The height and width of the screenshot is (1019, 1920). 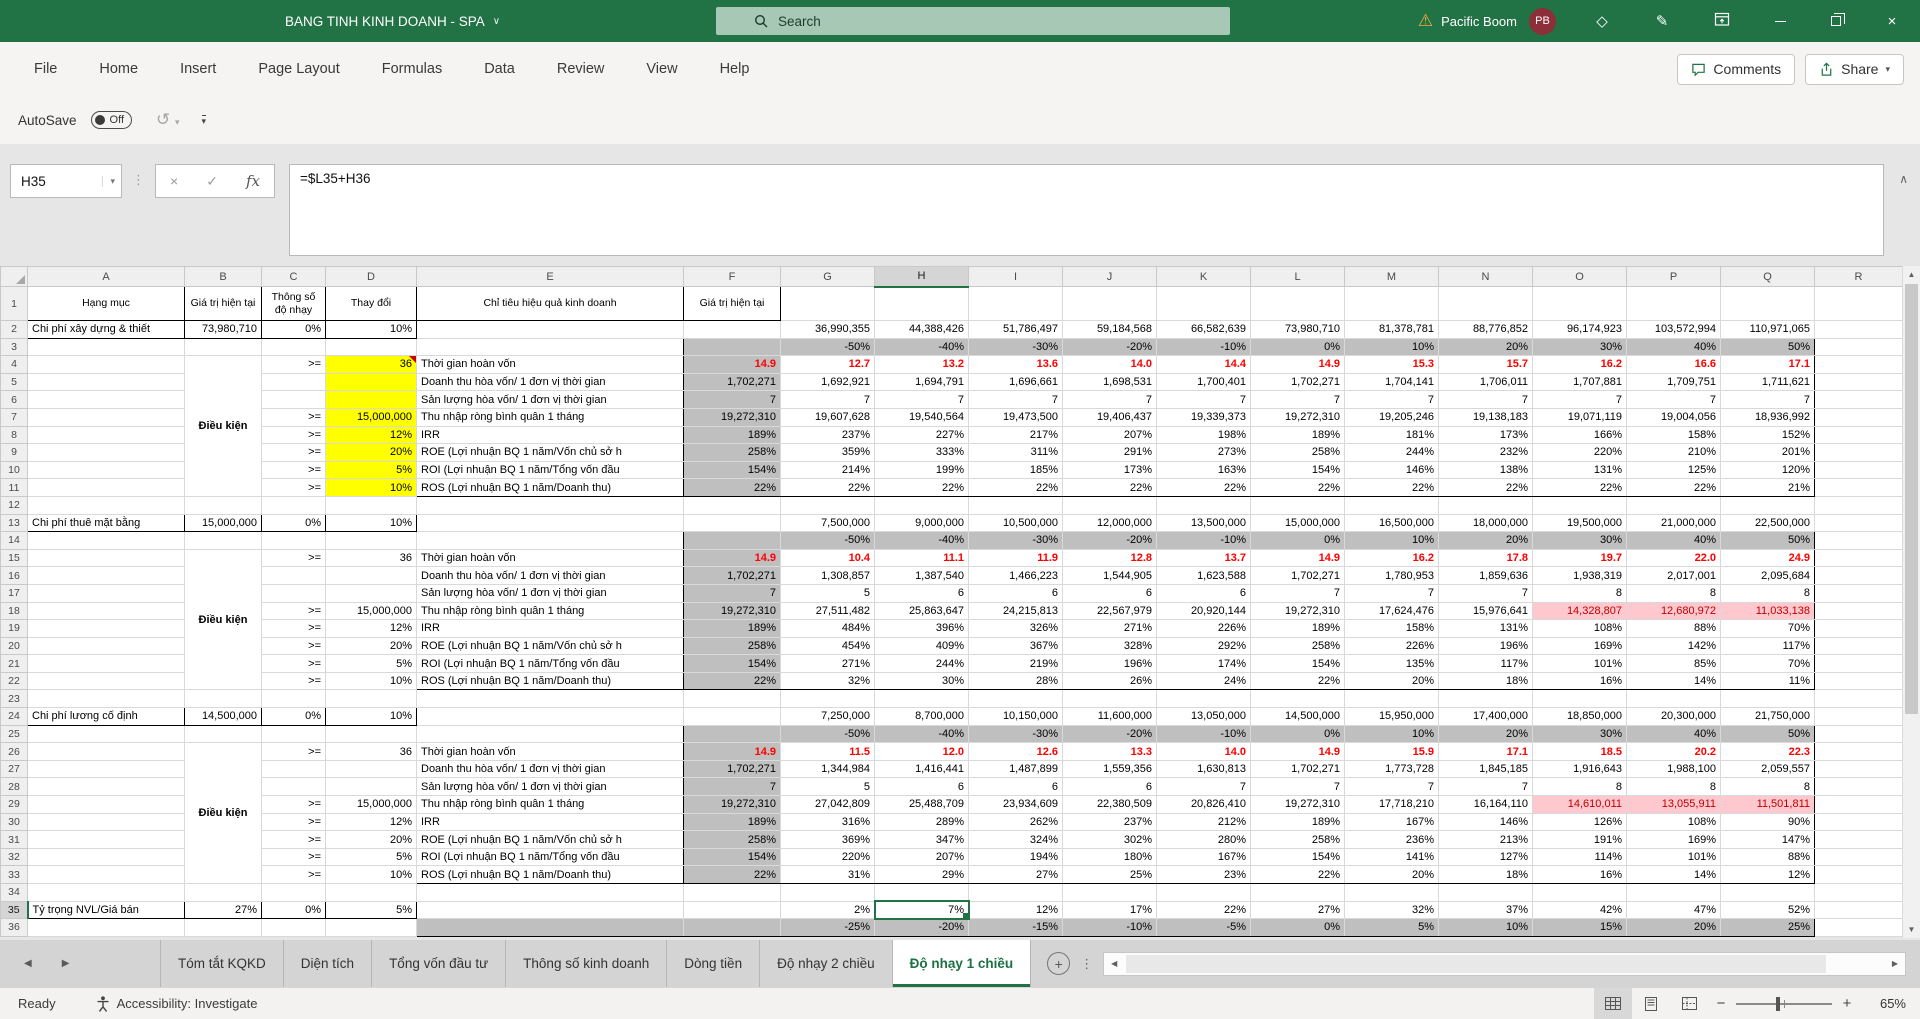 What do you see at coordinates (293, 804) in the screenshot?
I see `cell-C29: >=` at bounding box center [293, 804].